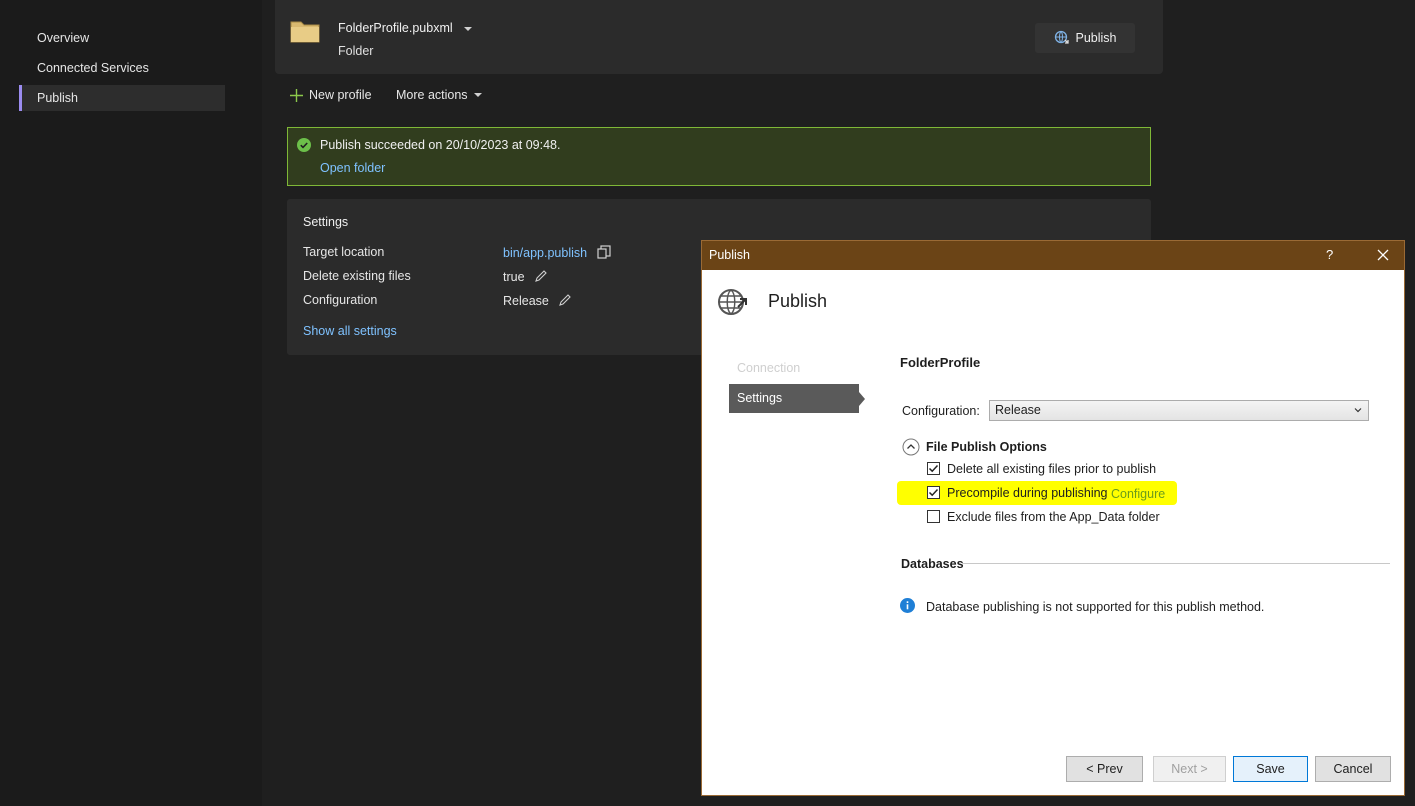 The height and width of the screenshot is (806, 1415). What do you see at coordinates (1179, 410) in the screenshot?
I see `configuration-select: Release` at bounding box center [1179, 410].